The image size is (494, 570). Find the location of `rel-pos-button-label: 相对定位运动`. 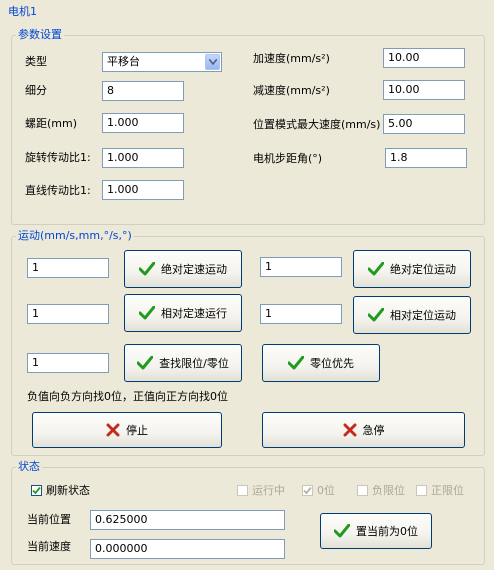

rel-pos-button-label: 相对定位运动 is located at coordinates (423, 315).